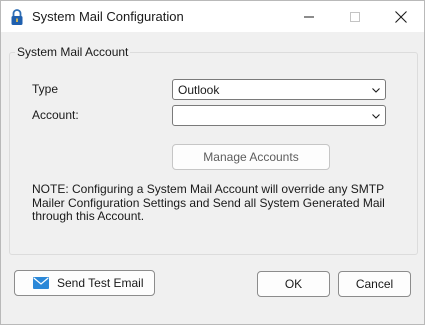 The width and height of the screenshot is (425, 325). Describe the element at coordinates (100, 283) in the screenshot. I see `send-test-email-label: Send Test Email` at that location.